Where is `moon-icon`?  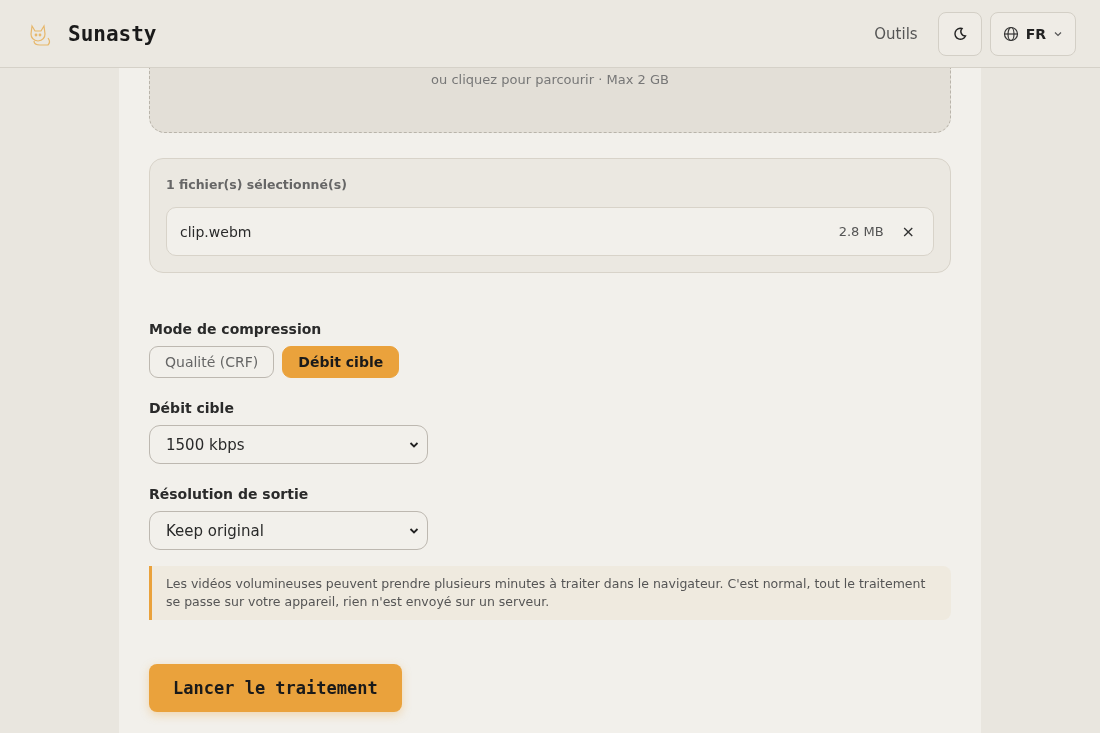
moon-icon is located at coordinates (959, 33).